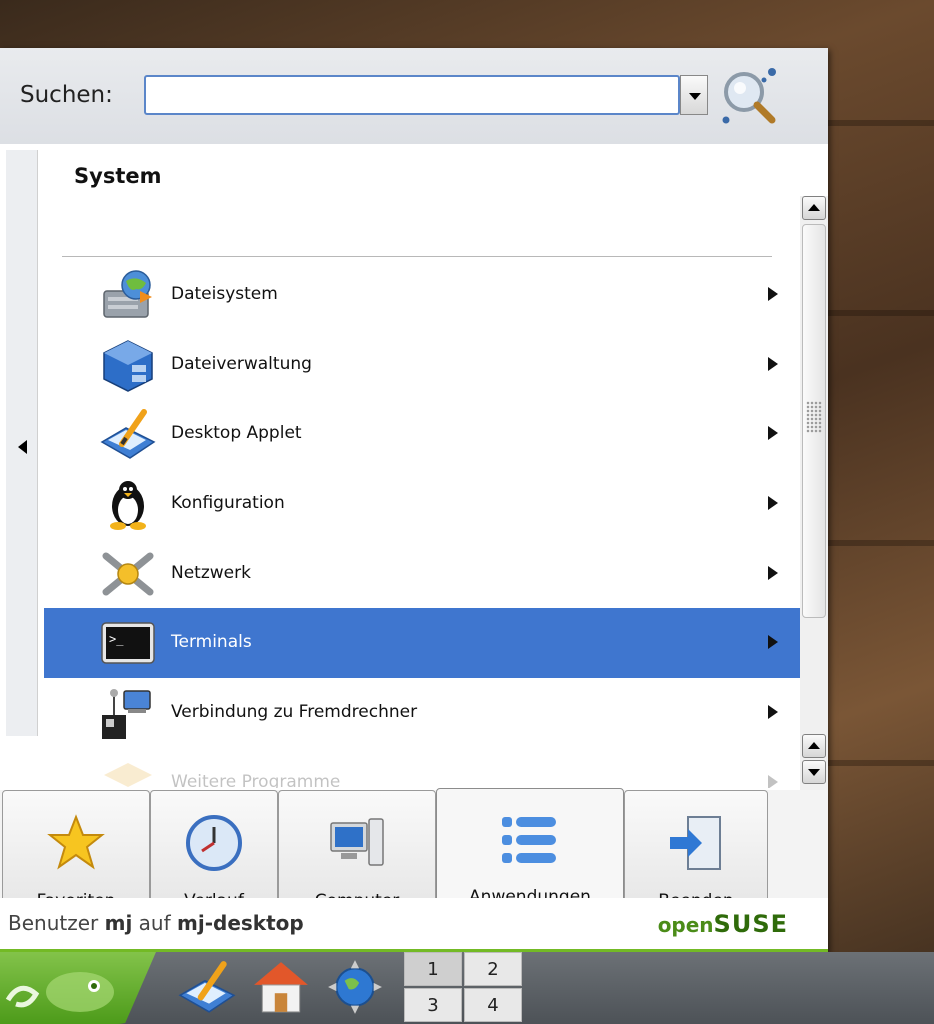 The width and height of the screenshot is (934, 1024). I want to click on menu-item-dateiverwaltung: Dateiverwaltung, so click(422, 365).